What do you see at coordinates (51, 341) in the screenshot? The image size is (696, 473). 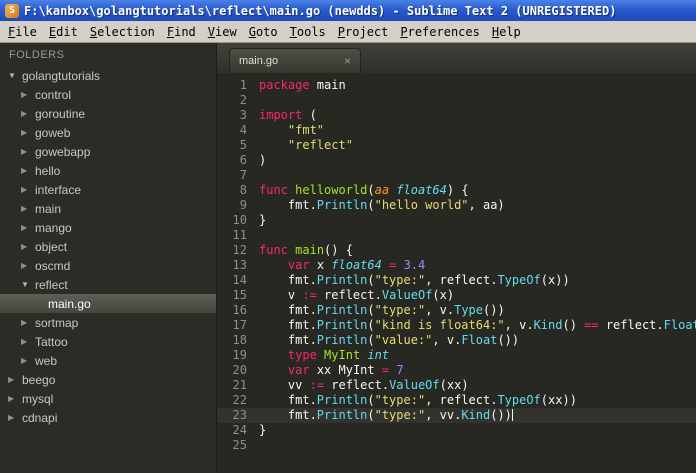 I see `tree-item-label: Tattoo` at bounding box center [51, 341].